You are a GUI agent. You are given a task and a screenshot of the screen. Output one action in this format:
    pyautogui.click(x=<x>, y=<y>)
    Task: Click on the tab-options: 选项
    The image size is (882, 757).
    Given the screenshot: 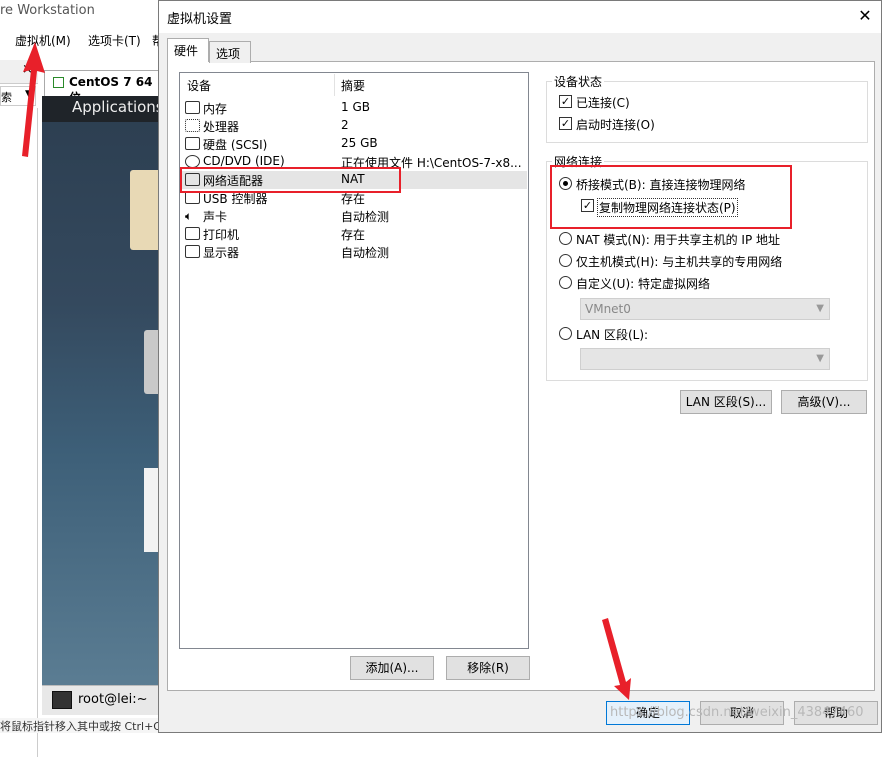 What is the action you would take?
    pyautogui.click(x=230, y=52)
    